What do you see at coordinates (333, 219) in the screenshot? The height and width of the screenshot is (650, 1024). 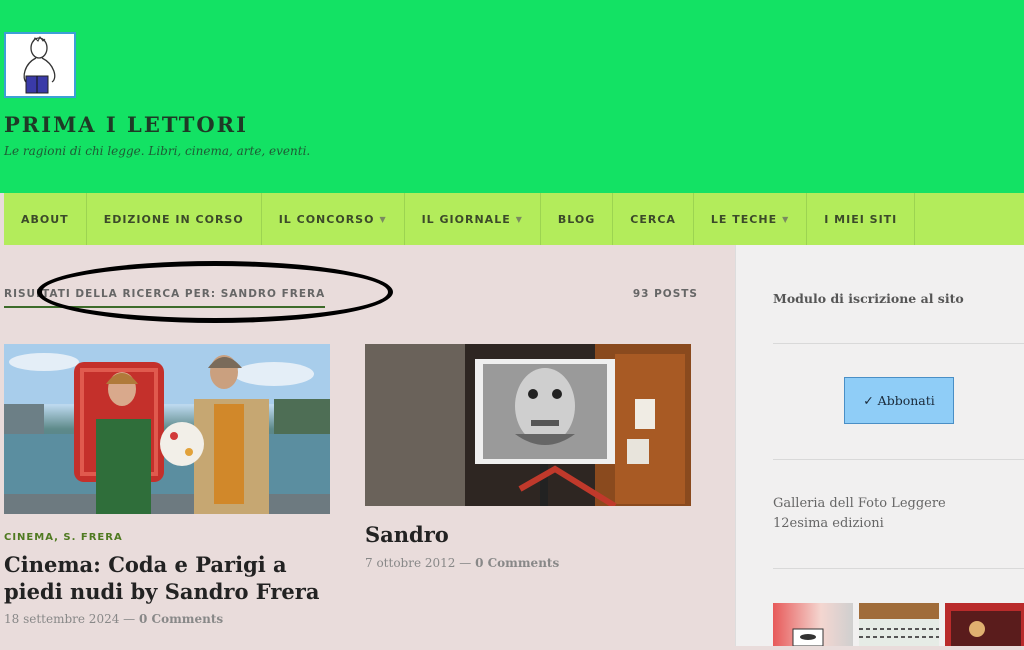 I see `nav-item-il-concorso: IL CONCORSO ▼` at bounding box center [333, 219].